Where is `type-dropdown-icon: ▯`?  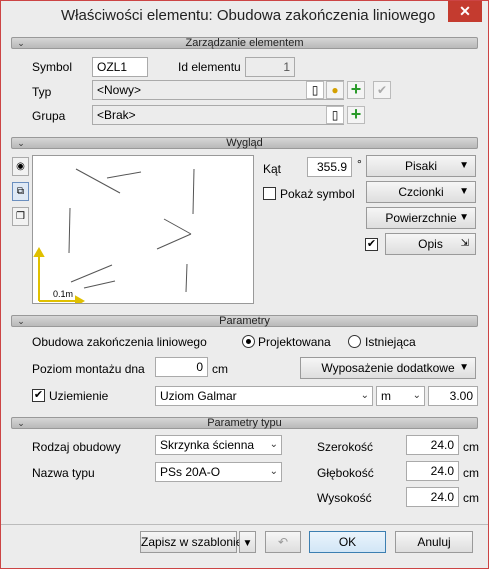 type-dropdown-icon: ▯ is located at coordinates (315, 90).